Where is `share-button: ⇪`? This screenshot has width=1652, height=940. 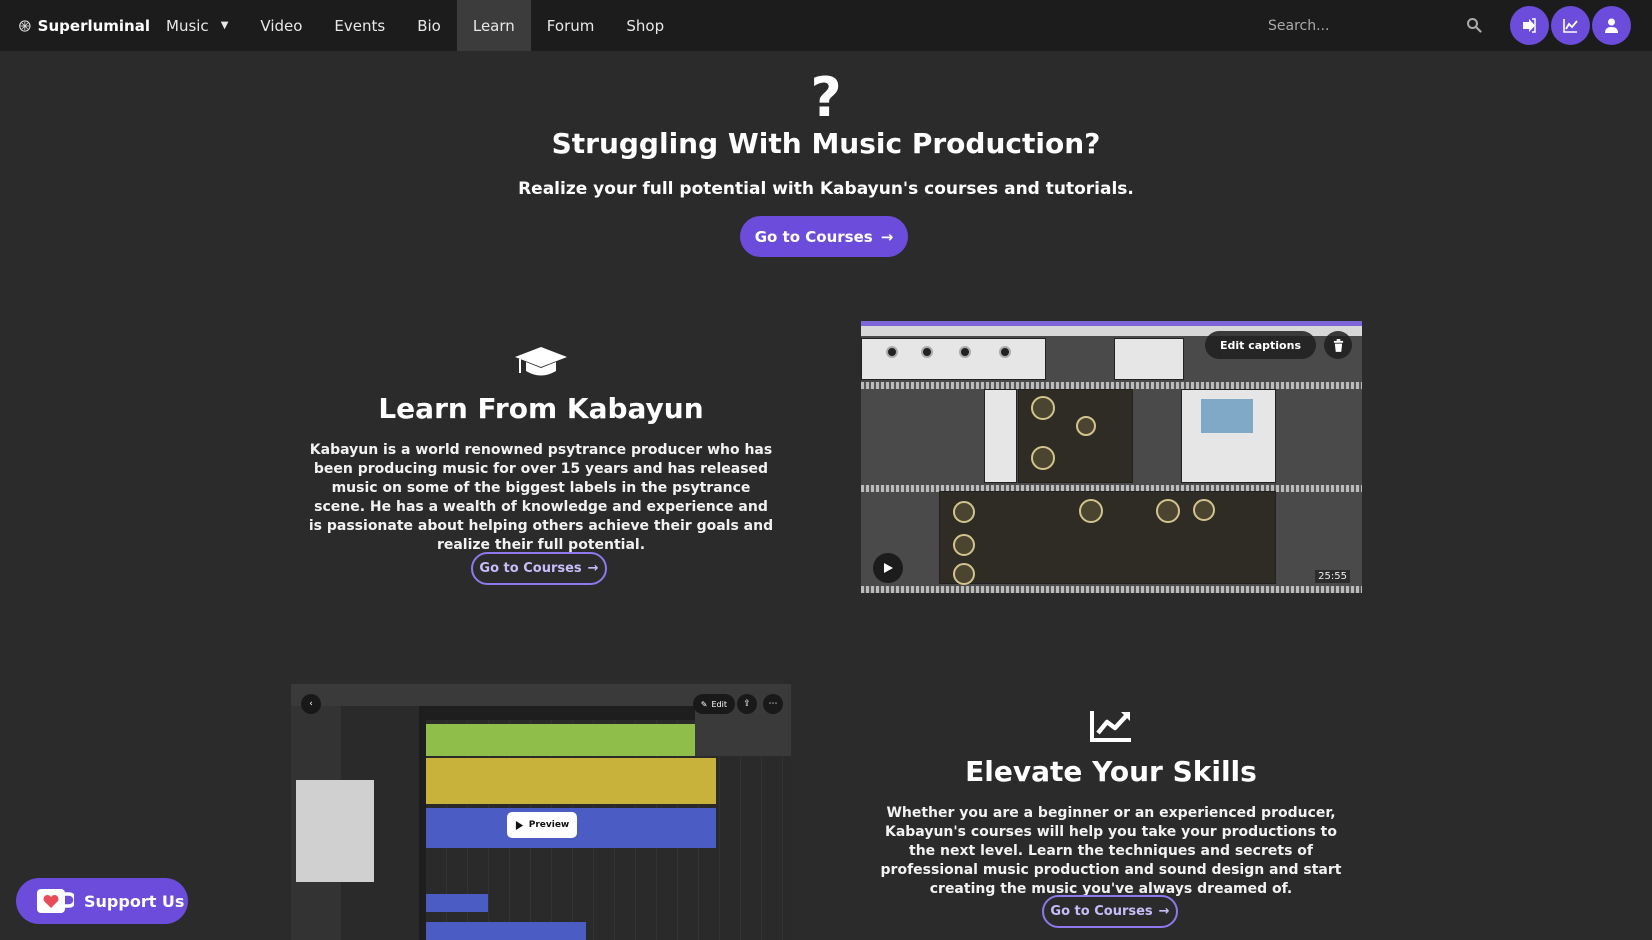
share-button: ⇪ is located at coordinates (747, 704).